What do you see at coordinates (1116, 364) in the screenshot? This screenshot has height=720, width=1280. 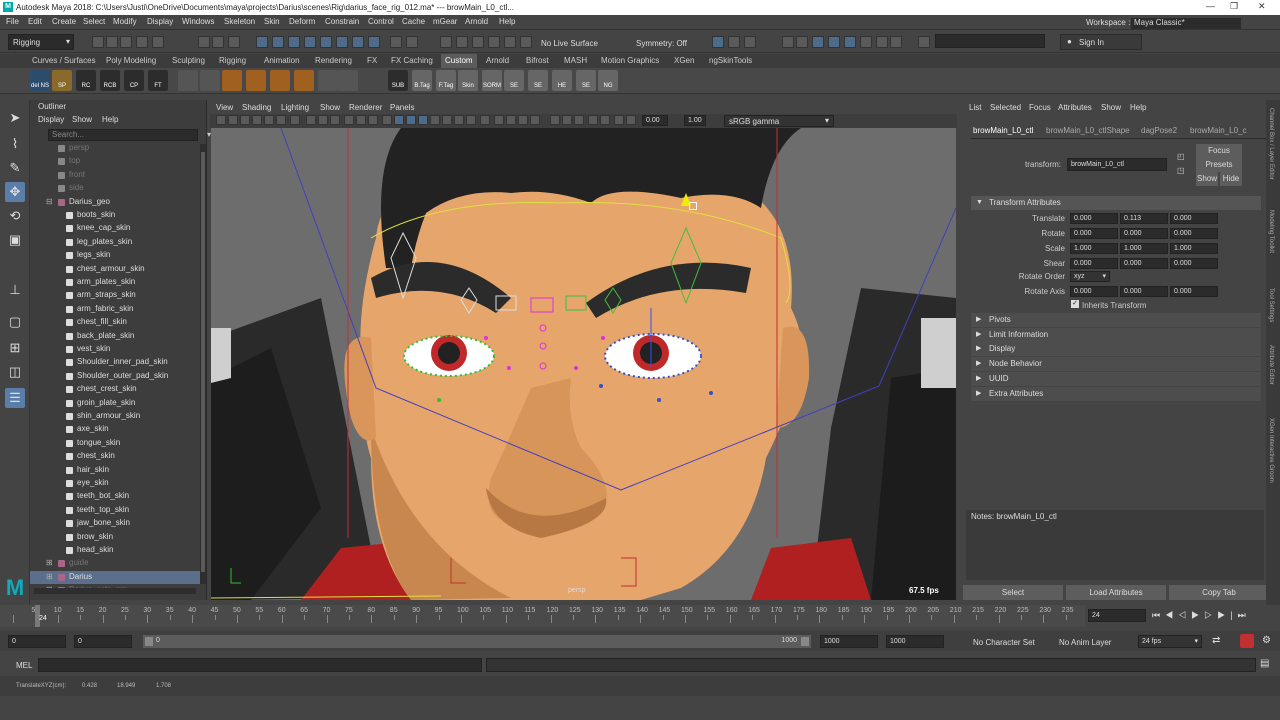 I see `section-node-behavior: ▶ Node Behavior` at bounding box center [1116, 364].